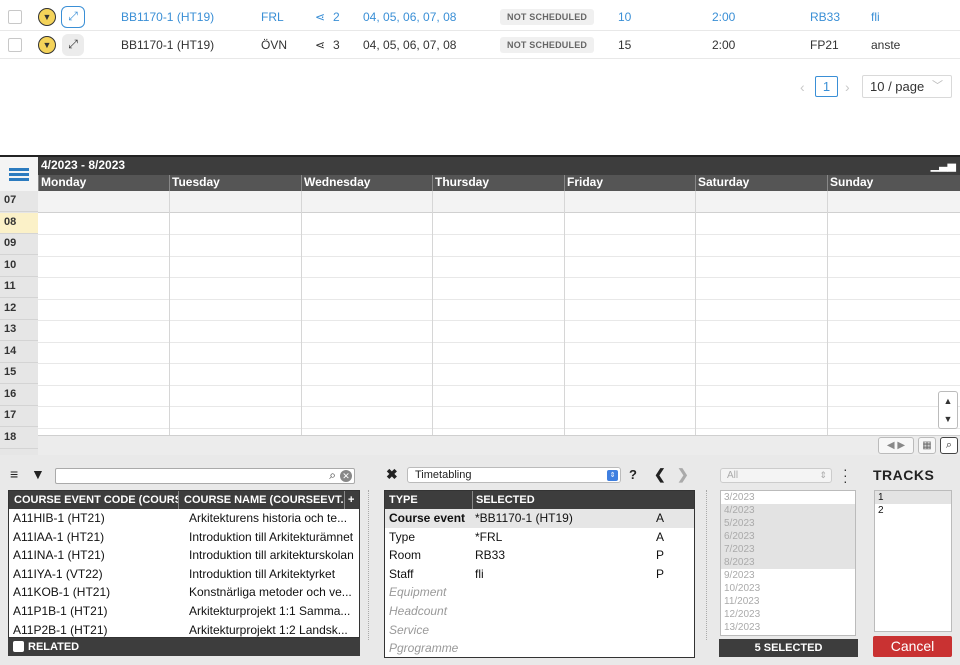 This screenshot has height=665, width=960. I want to click on scroll-up-icon: ▲, so click(948, 401).